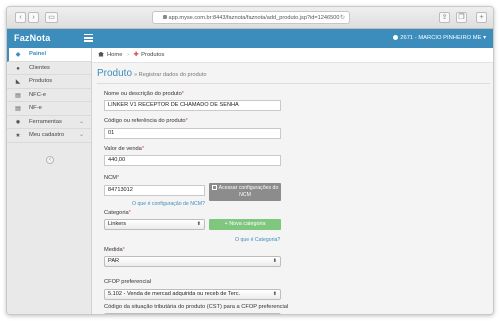 The height and width of the screenshot is (321, 500). I want to click on share-button: ⇪, so click(444, 17).